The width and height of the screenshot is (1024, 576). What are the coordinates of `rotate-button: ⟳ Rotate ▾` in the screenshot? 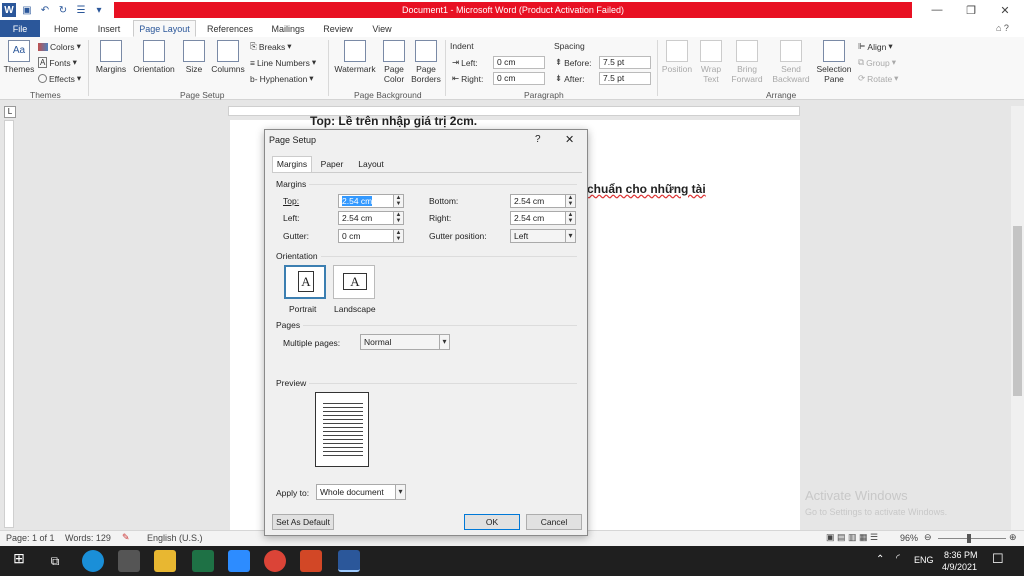 It's located at (878, 78).